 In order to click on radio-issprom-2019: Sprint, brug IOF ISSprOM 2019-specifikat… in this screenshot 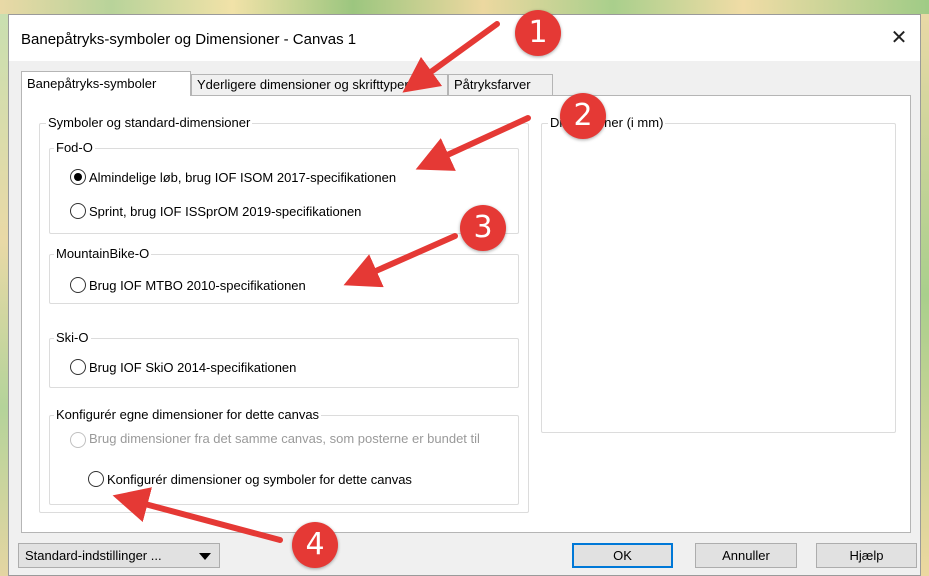, I will do `click(215, 211)`.